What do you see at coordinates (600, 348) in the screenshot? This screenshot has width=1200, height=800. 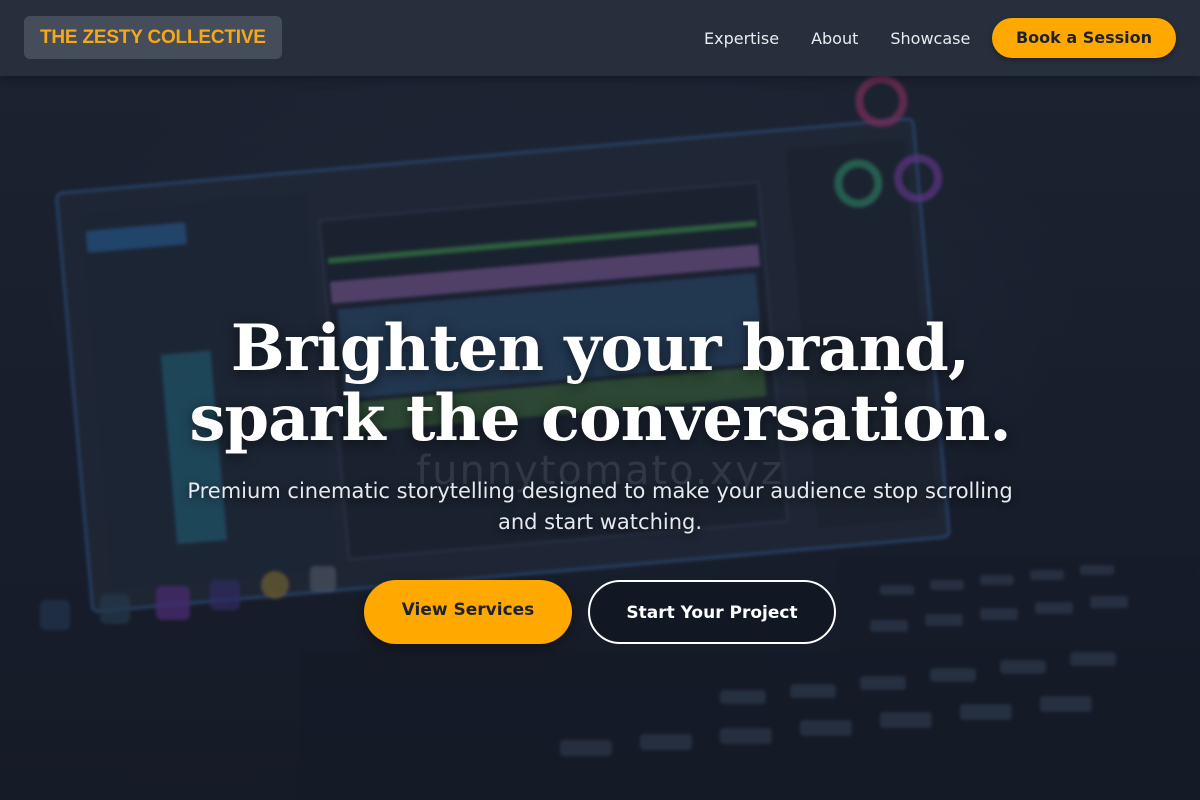 I see `hero-headline-line-1: Brighten your brand,` at bounding box center [600, 348].